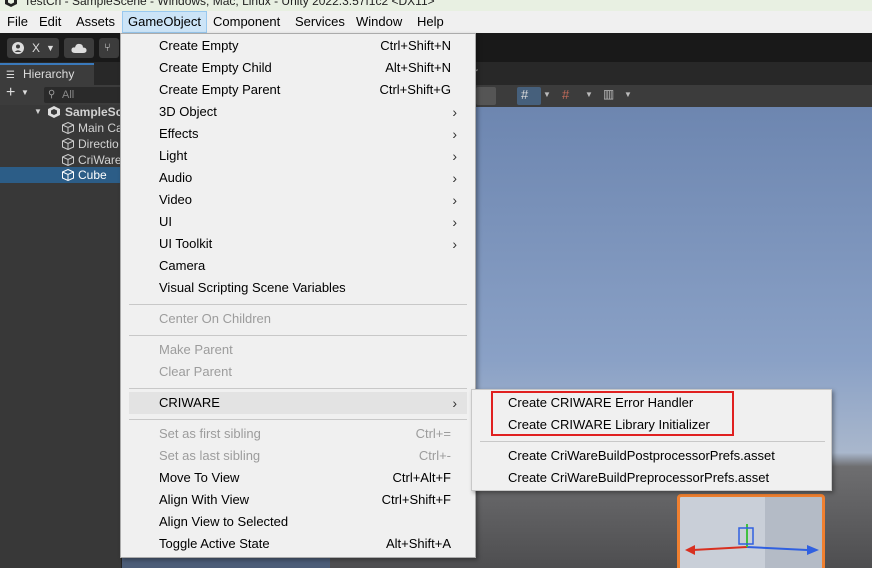 The height and width of the screenshot is (568, 872). I want to click on menu-item-label: Set as first sibling, so click(210, 433).